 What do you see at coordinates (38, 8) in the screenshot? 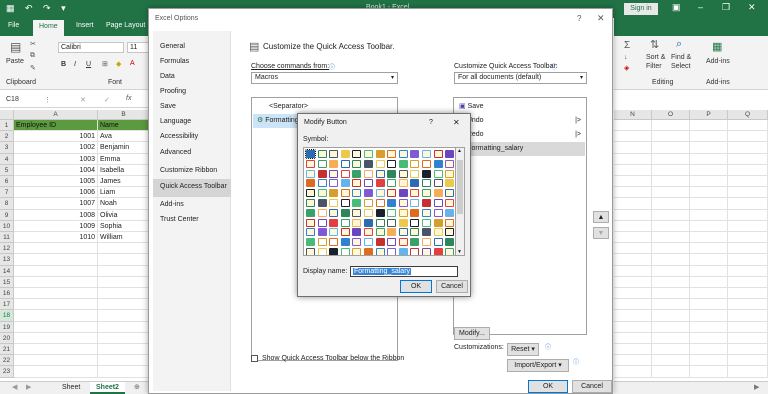
I see `quick-access-toolbar: ▦ ↶ ↷ ▾` at bounding box center [38, 8].